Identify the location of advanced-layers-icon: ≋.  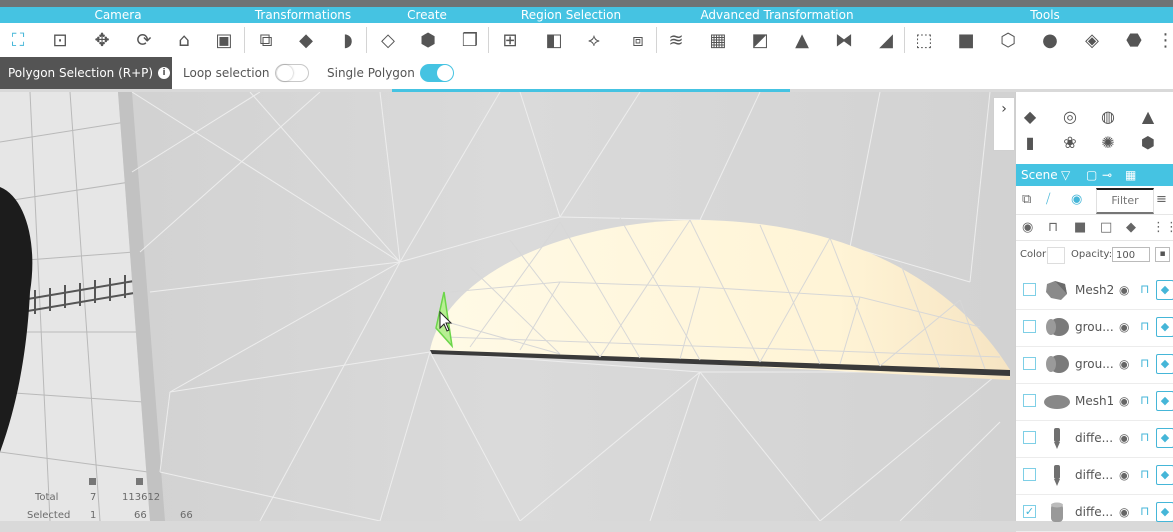
(676, 40).